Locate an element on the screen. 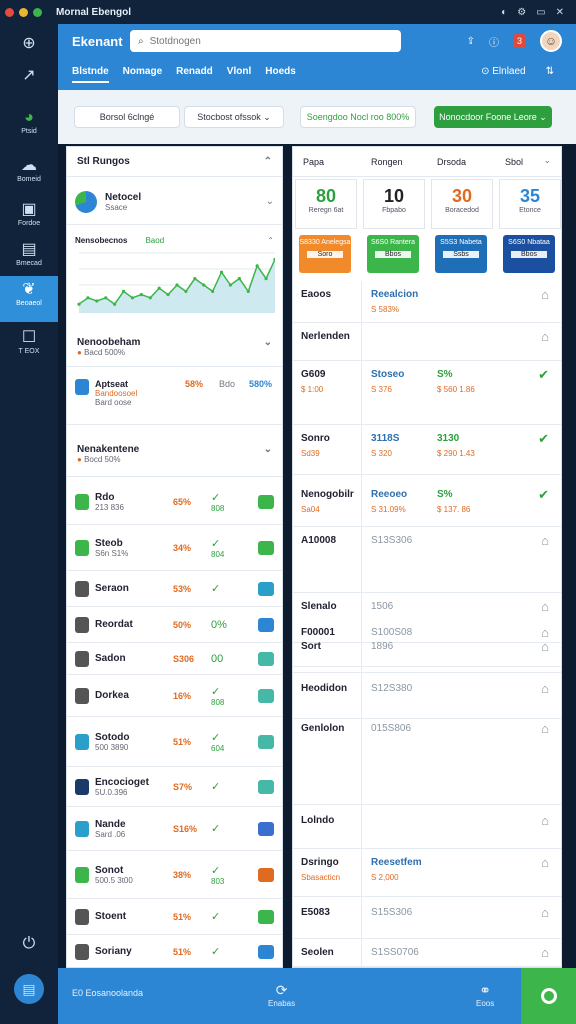 This screenshot has width=576, height=1024. close-icon: ✕ is located at coordinates (560, 12).